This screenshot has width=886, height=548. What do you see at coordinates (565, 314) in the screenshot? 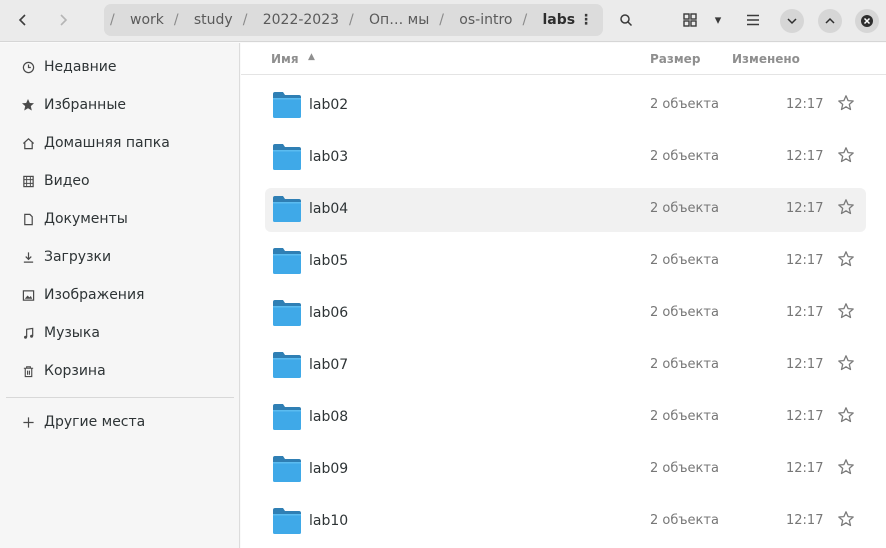
I see `table-row: lab06 2 объекта 12:17` at bounding box center [565, 314].